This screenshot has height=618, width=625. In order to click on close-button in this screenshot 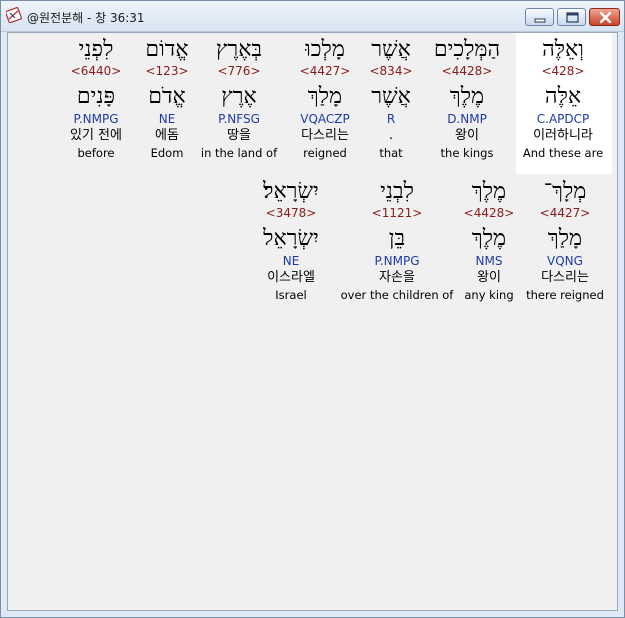, I will do `click(604, 17)`.